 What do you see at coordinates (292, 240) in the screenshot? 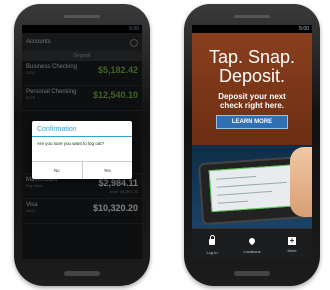
I see `plus-icon: +` at bounding box center [292, 240].